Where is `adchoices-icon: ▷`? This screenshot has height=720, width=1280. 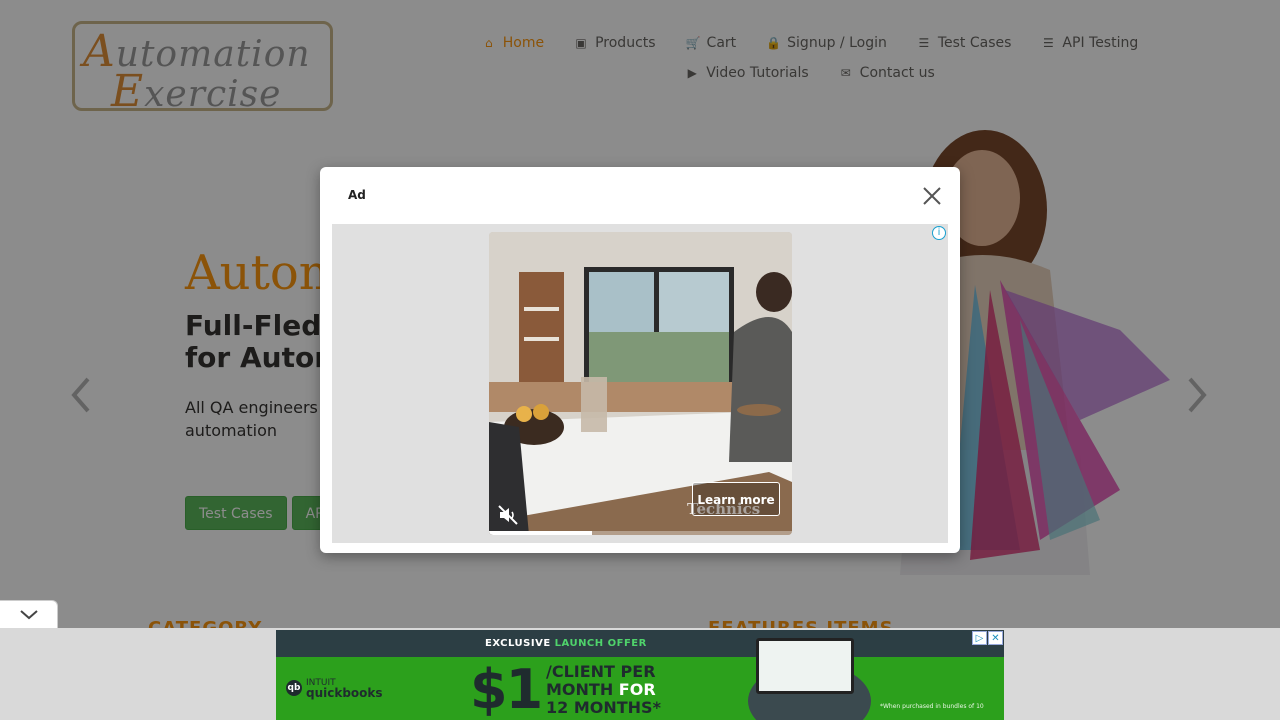
adchoices-icon: ▷ is located at coordinates (979, 638).